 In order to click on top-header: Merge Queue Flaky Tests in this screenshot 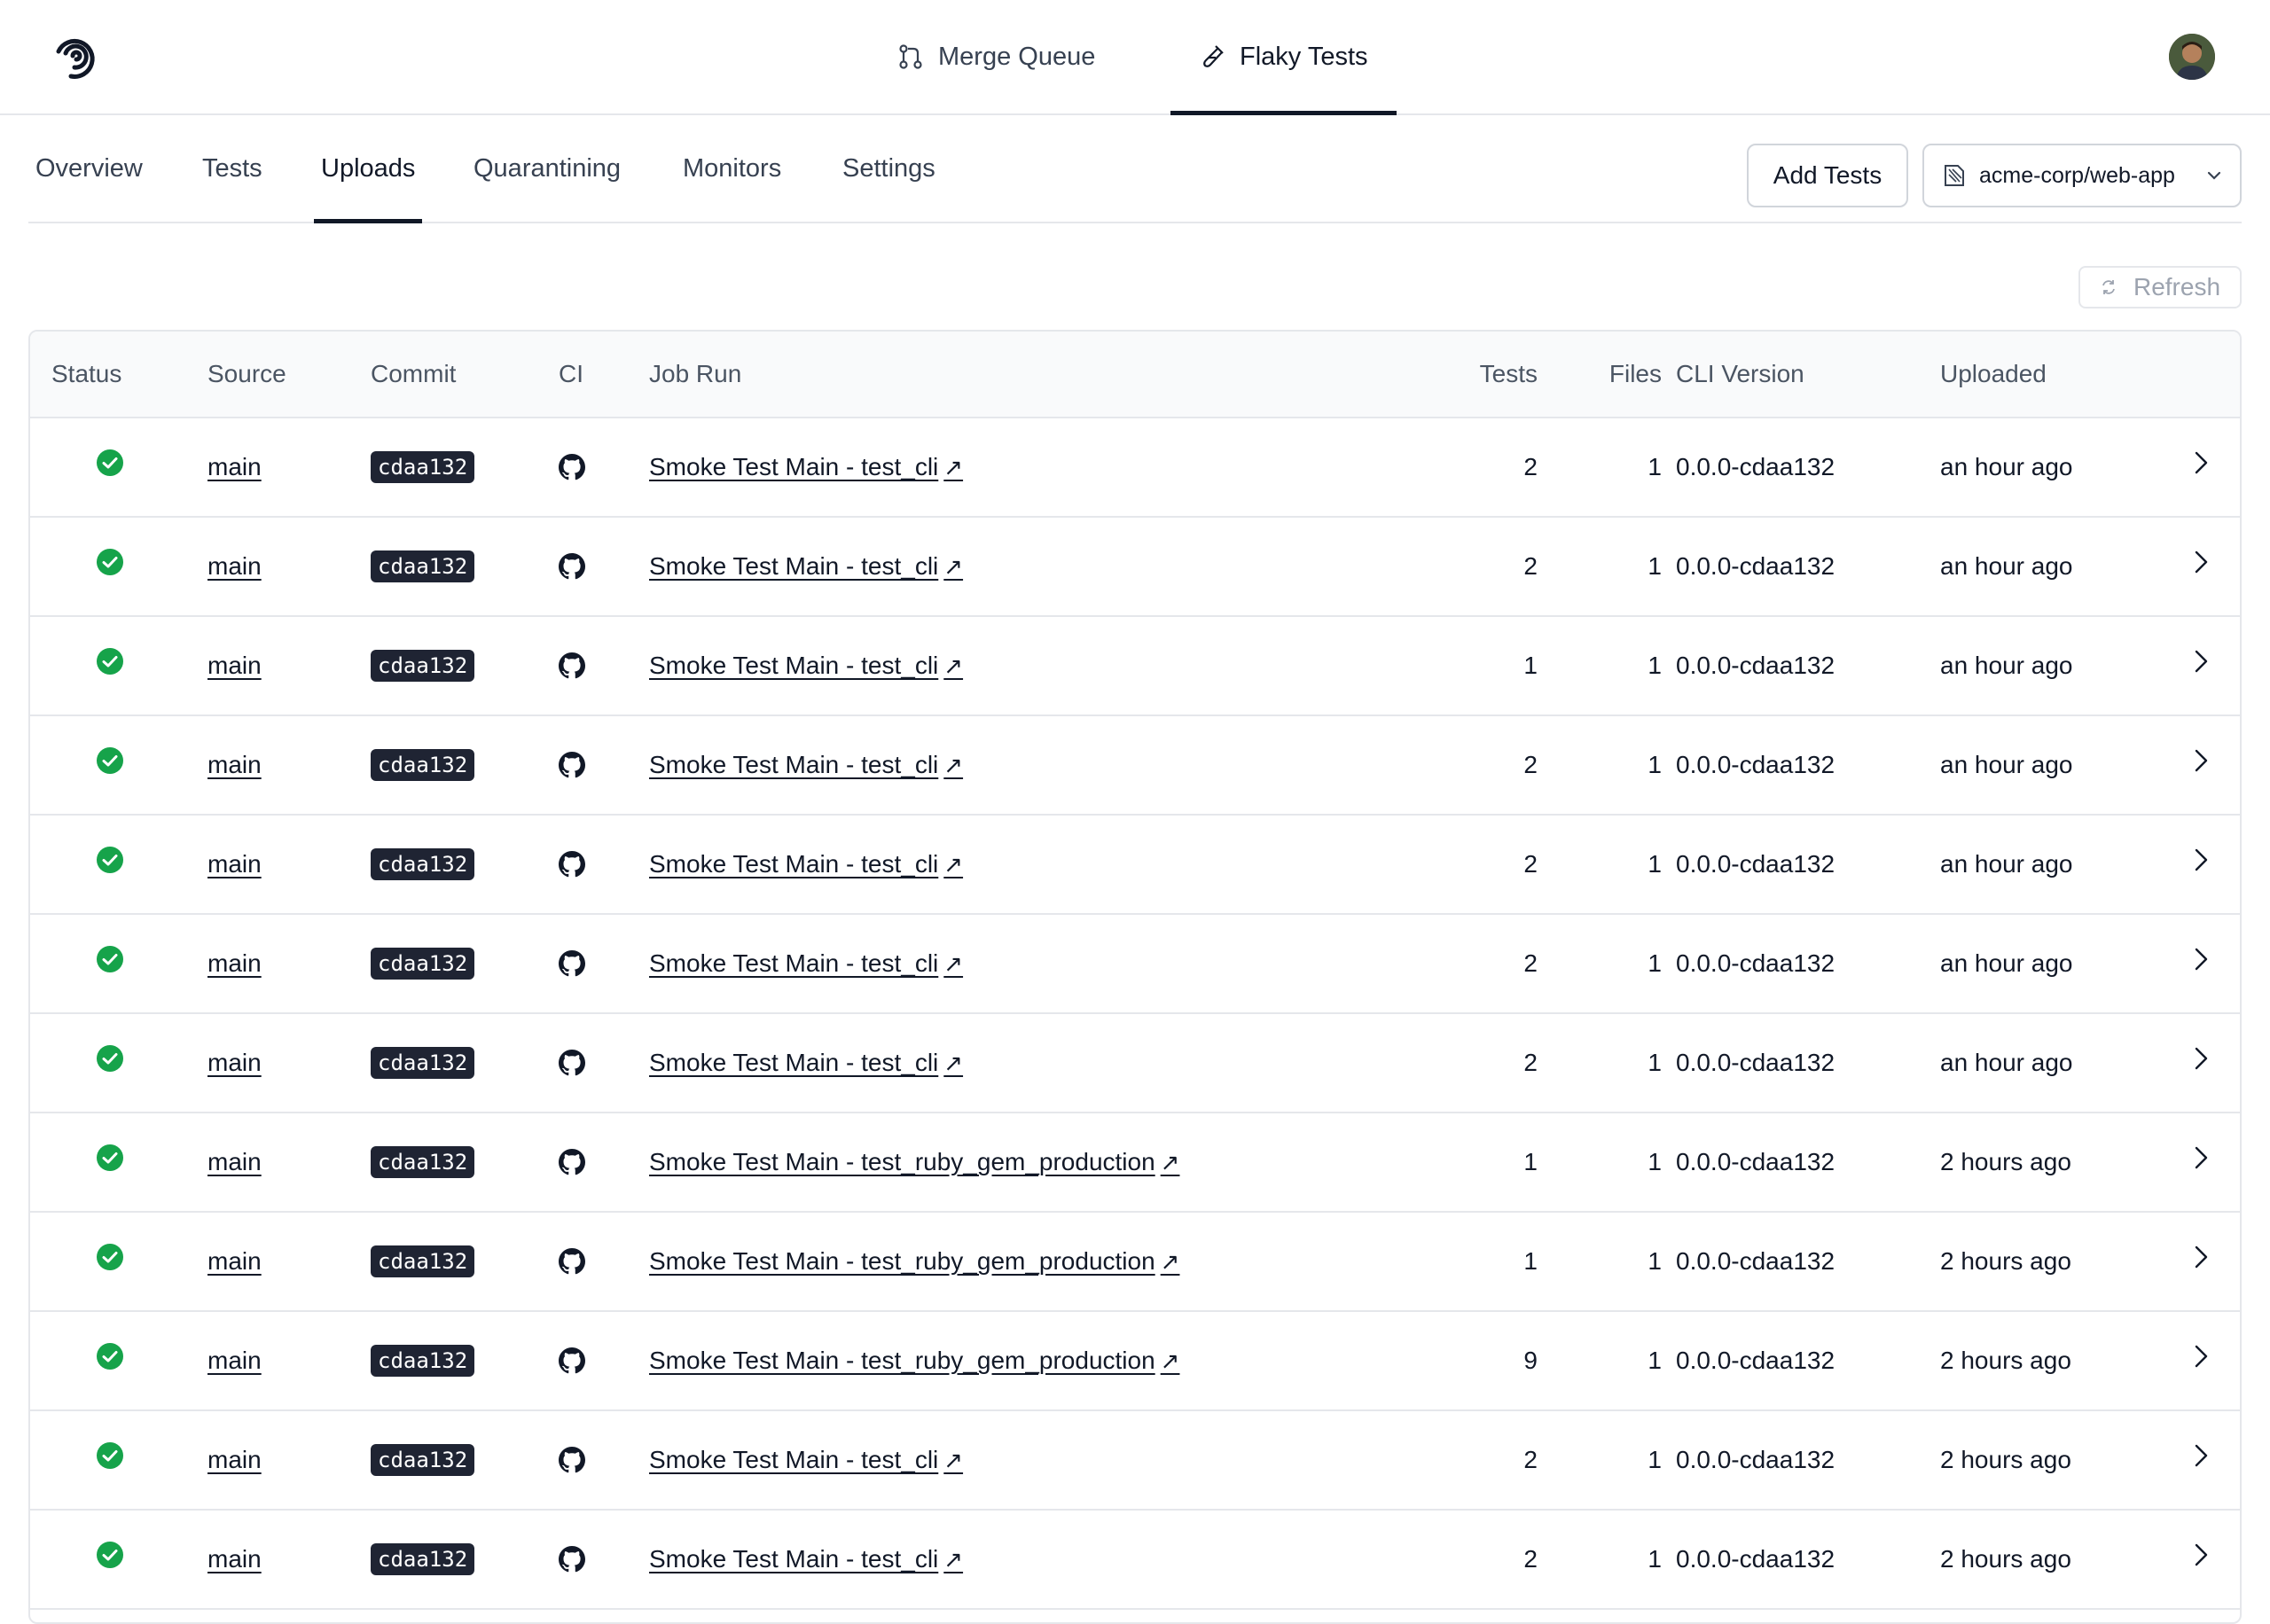, I will do `click(1135, 58)`.